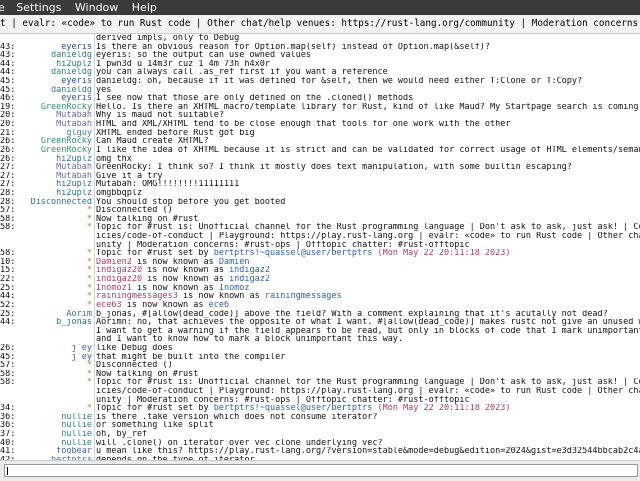 The image size is (640, 481). What do you see at coordinates (320, 425) in the screenshot?
I see `chat-line: 36:42]nullie or something like split` at bounding box center [320, 425].